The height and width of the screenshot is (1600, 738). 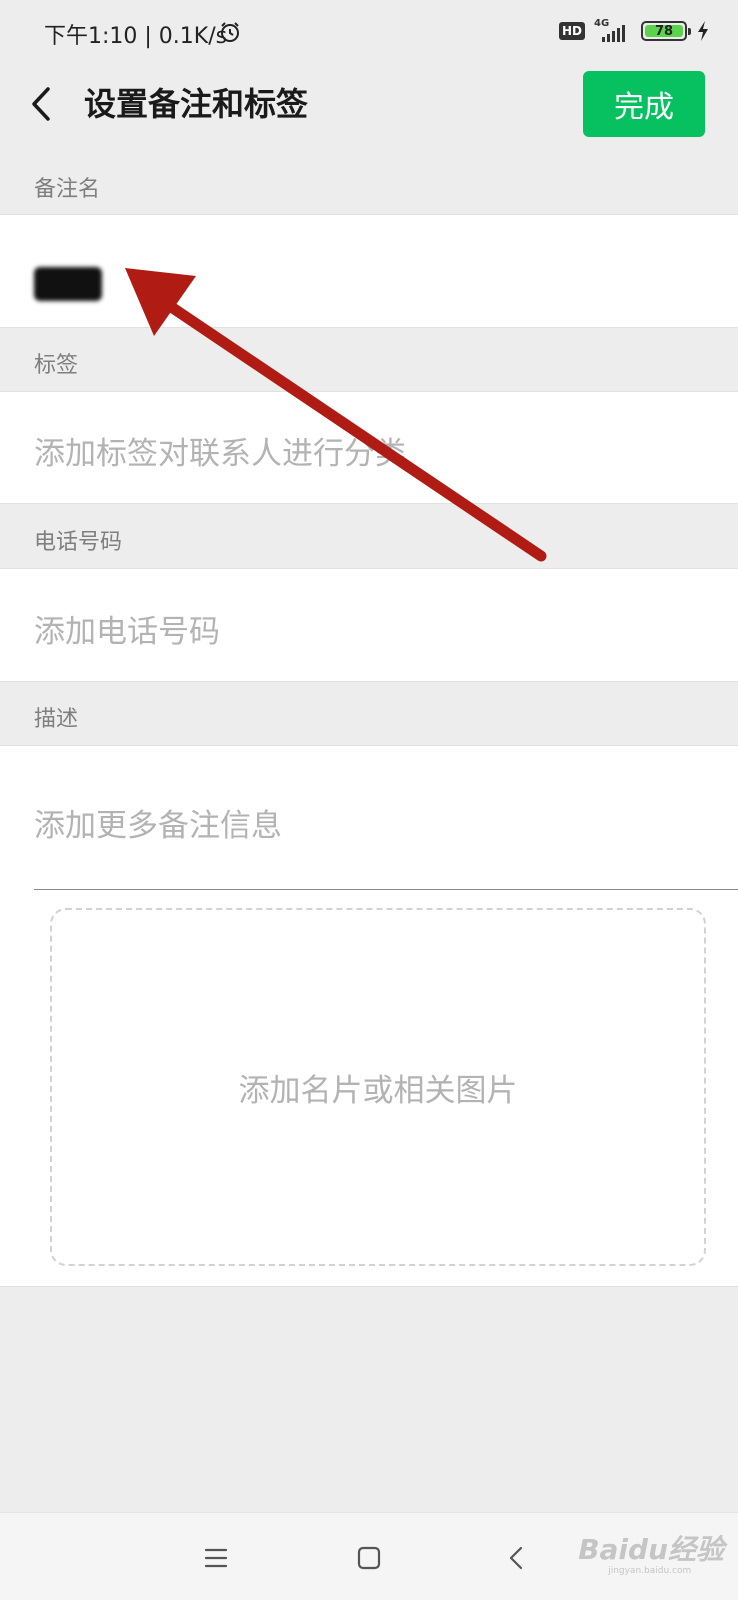 I want to click on baidu-watermark: Baidu经验 jingyan.baidu.com, so click(x=651, y=1552).